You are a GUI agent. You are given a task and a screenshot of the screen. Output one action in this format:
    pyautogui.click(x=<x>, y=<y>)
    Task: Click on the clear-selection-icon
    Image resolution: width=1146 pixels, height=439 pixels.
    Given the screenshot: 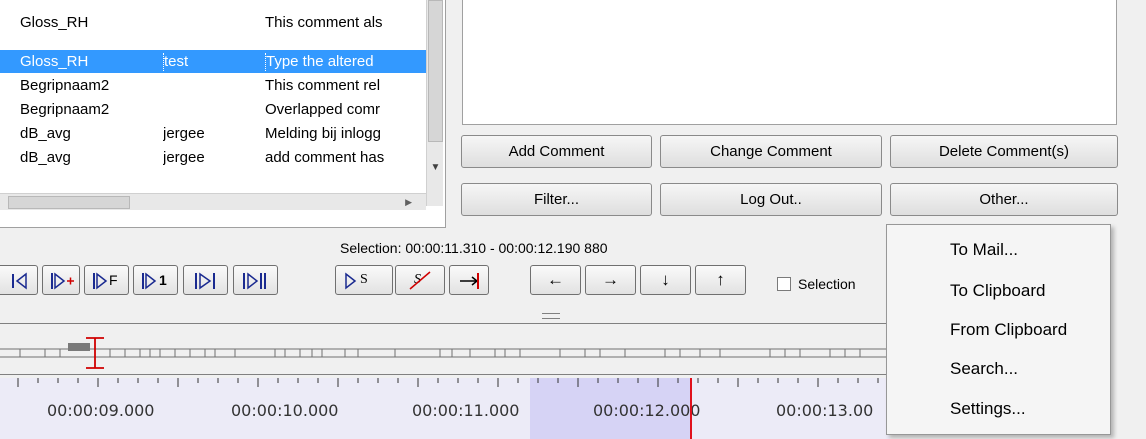 What is the action you would take?
    pyautogui.click(x=420, y=280)
    